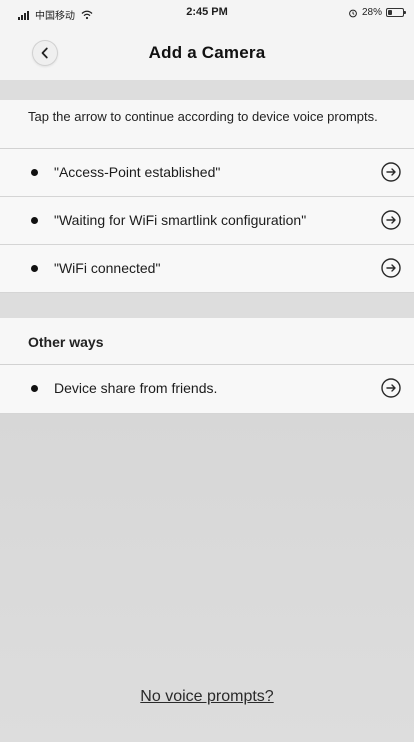 The image size is (414, 742). Describe the element at coordinates (207, 90) in the screenshot. I see `section-spacer-top` at that location.